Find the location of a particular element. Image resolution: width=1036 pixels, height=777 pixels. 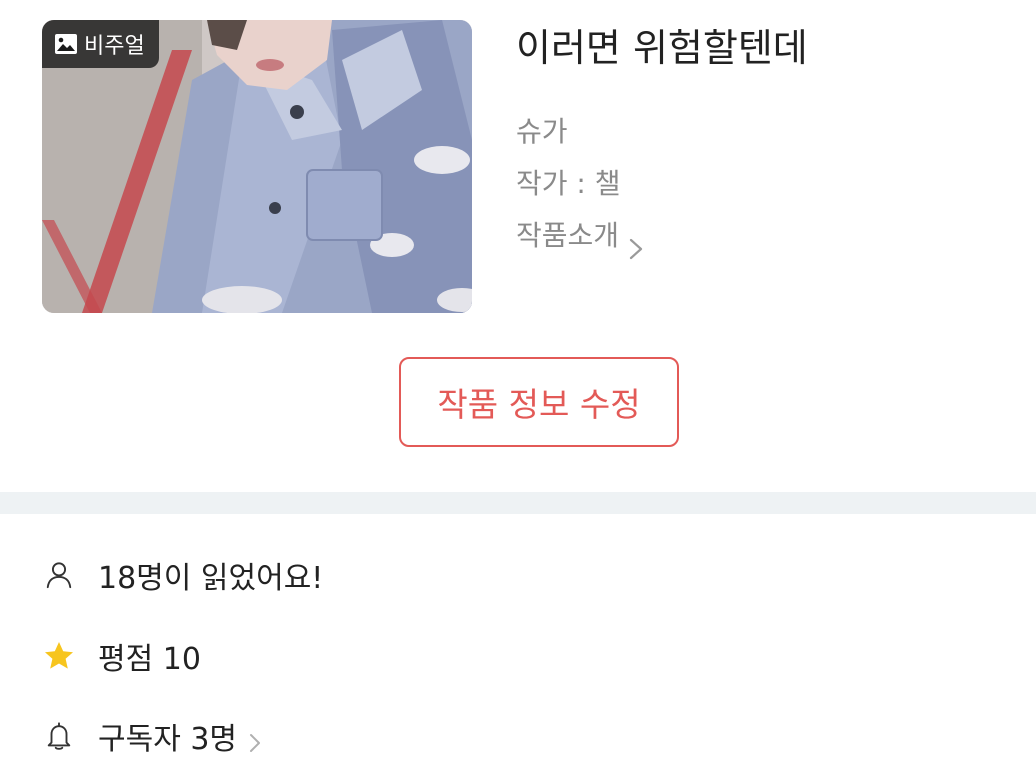

work-subtitle: 슈가 is located at coordinates (542, 131).